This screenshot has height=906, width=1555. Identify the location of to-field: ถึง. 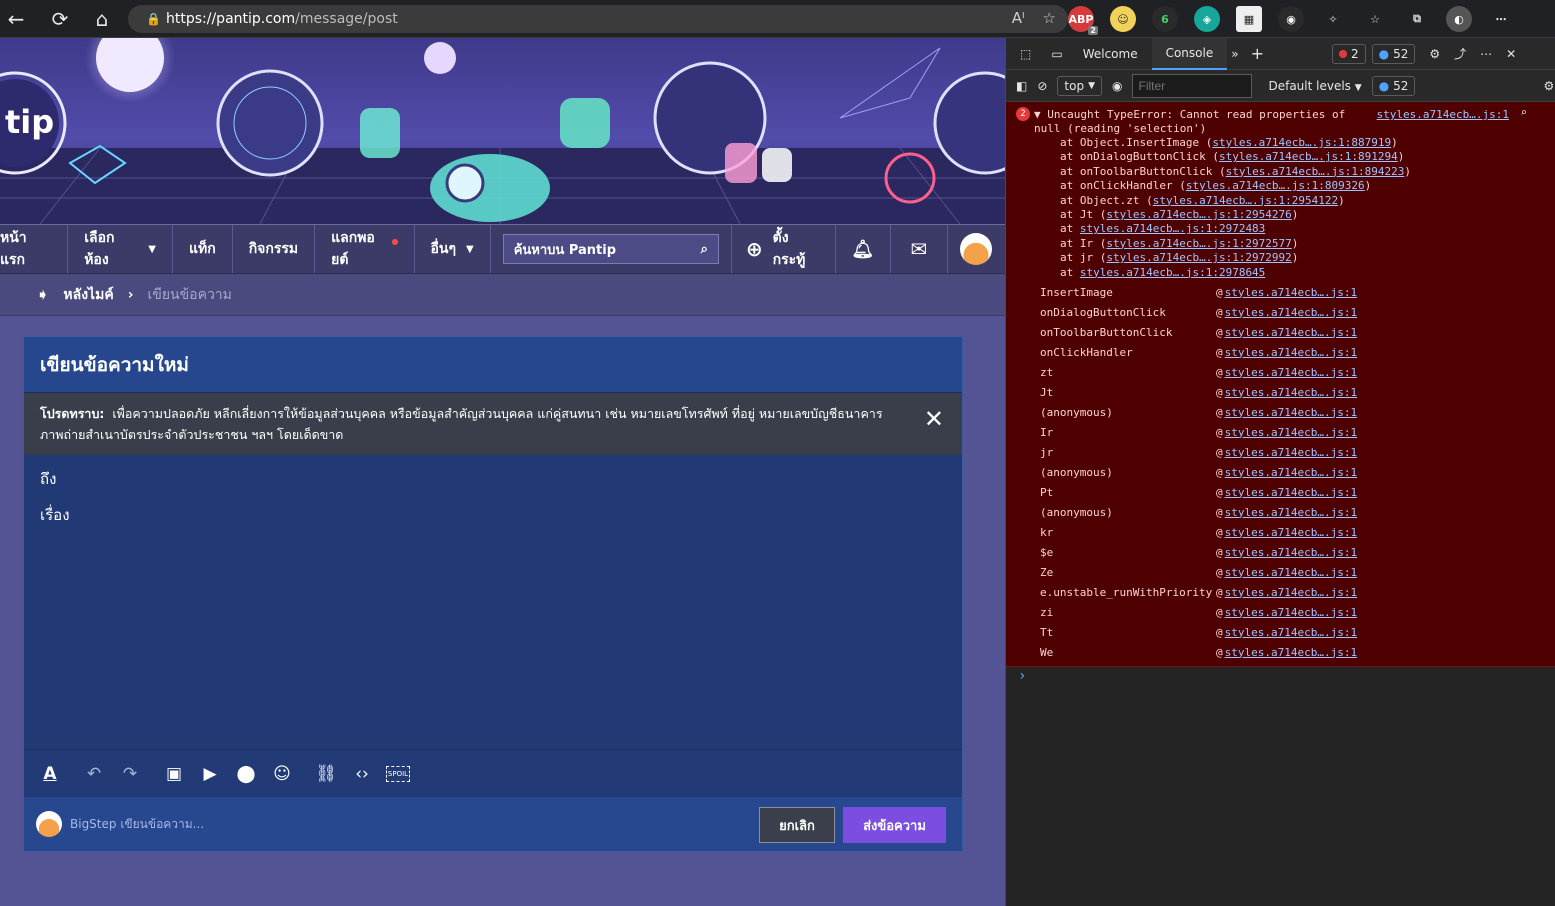
(493, 479).